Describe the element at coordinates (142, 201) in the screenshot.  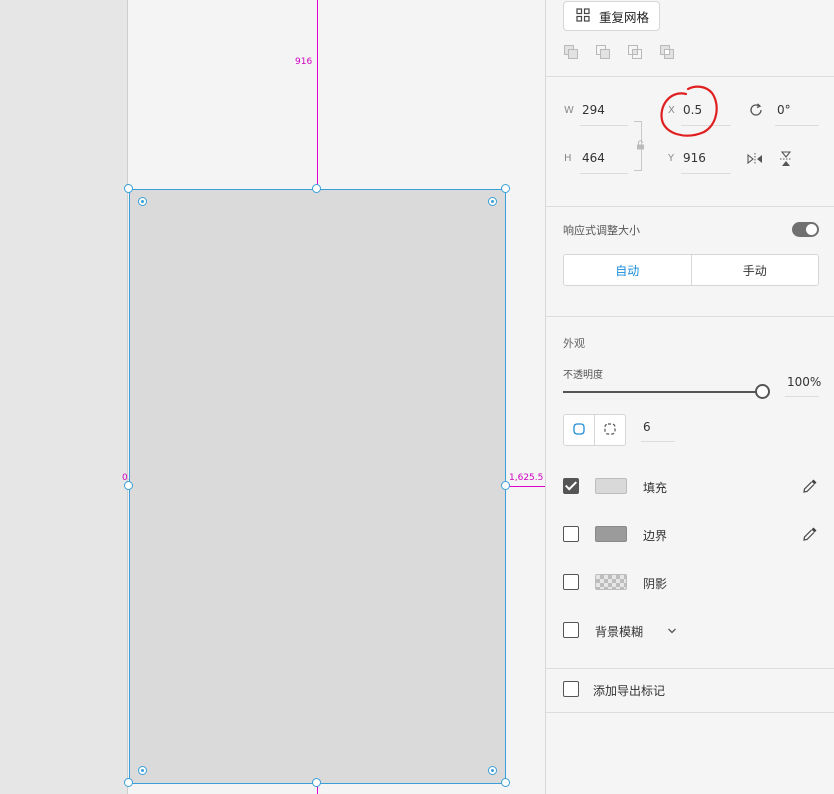
I see `corner-radius-handle-top-left` at that location.